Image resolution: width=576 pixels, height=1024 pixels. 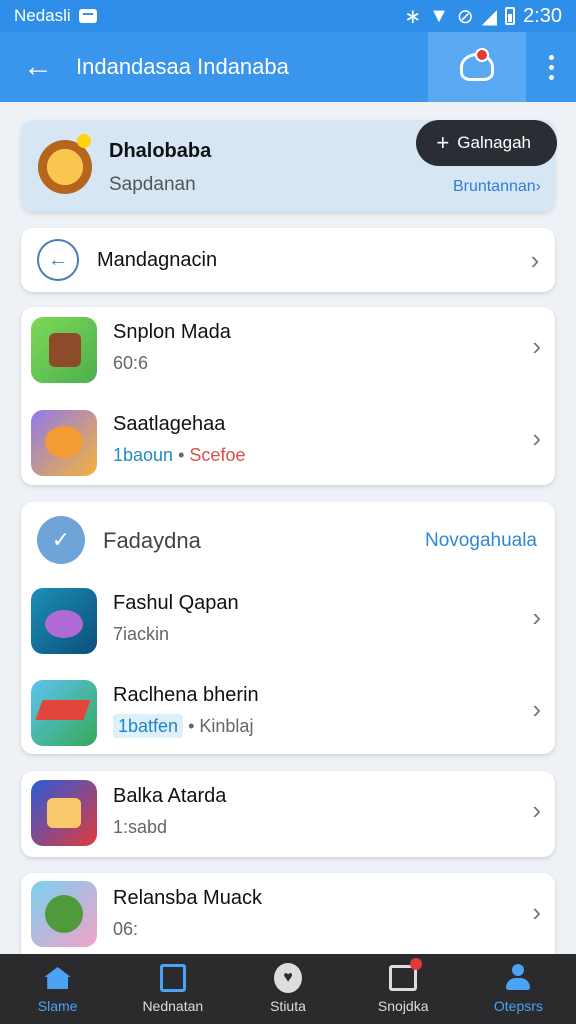 What do you see at coordinates (288, 624) in the screenshot?
I see `list-item: Fashul Qapan 7iackin ›` at bounding box center [288, 624].